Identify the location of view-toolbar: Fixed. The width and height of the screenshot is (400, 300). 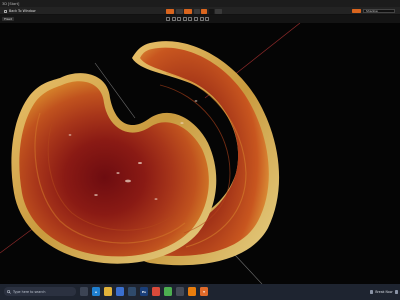
(200, 19).